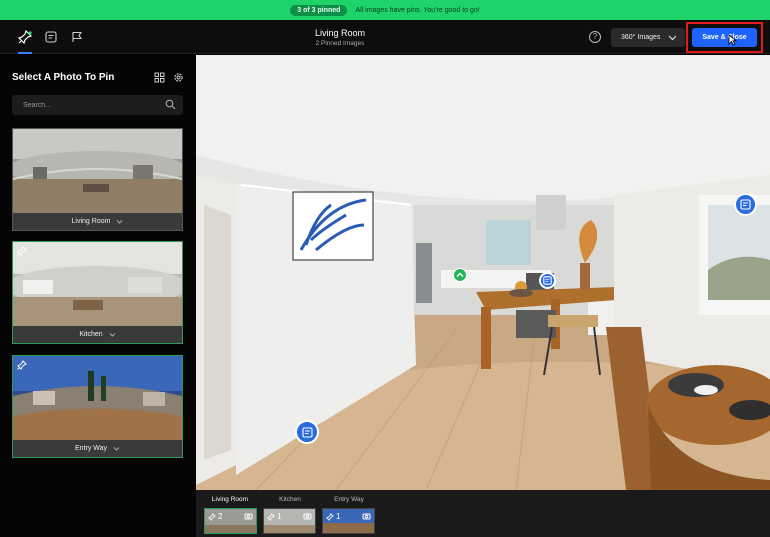  I want to click on page-title-group: Living Room 2 Pinned Images, so click(340, 37).